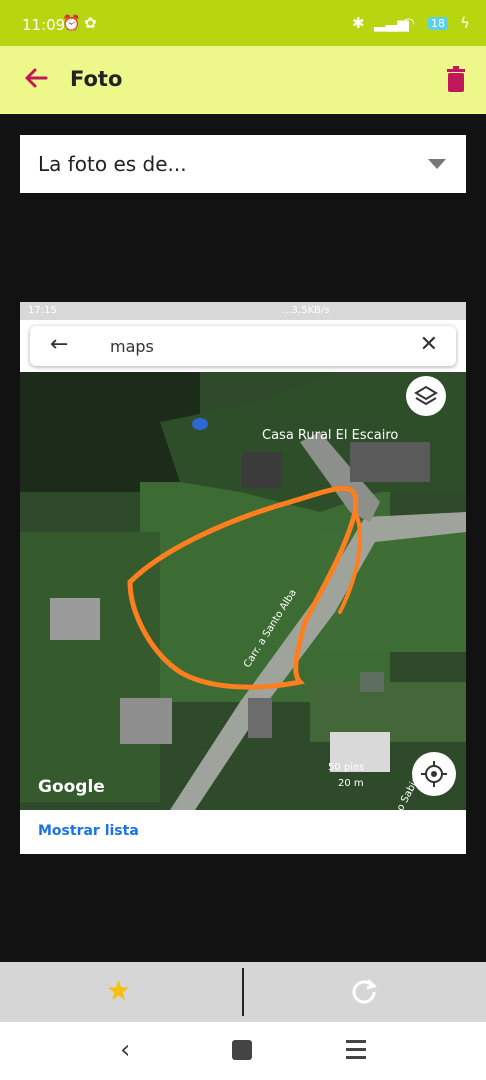 The image size is (486, 1080). What do you see at coordinates (409, 23) in the screenshot?
I see `wifi-icon: ◠` at bounding box center [409, 23].